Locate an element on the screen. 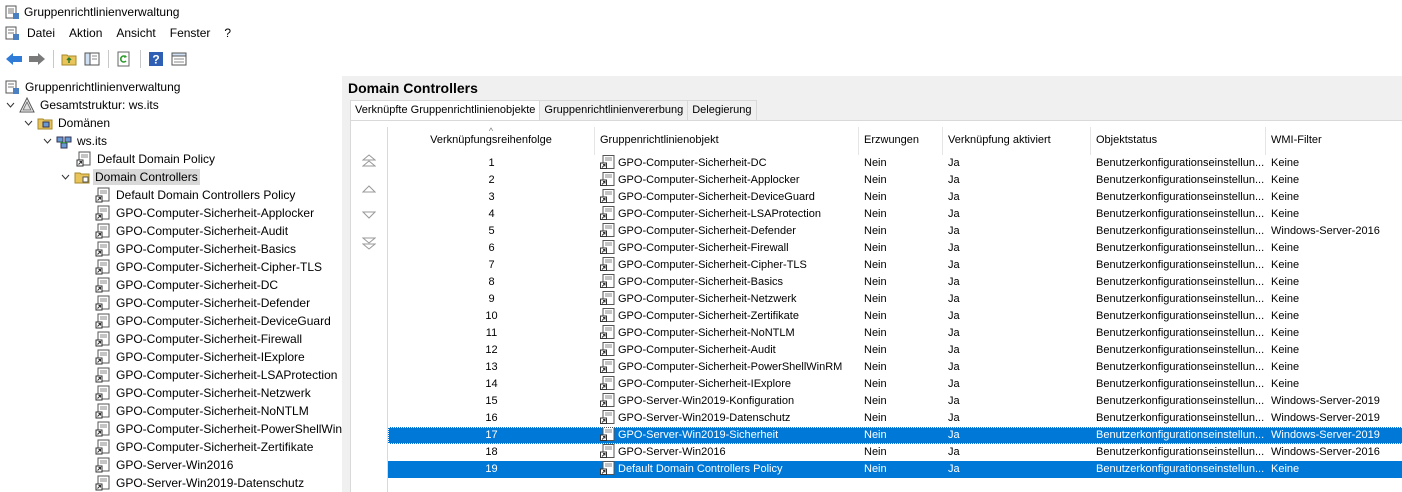 The height and width of the screenshot is (492, 1402). tree-node-gpo-link: GPO-Computer-Sicherheit-Defender is located at coordinates (203, 303).